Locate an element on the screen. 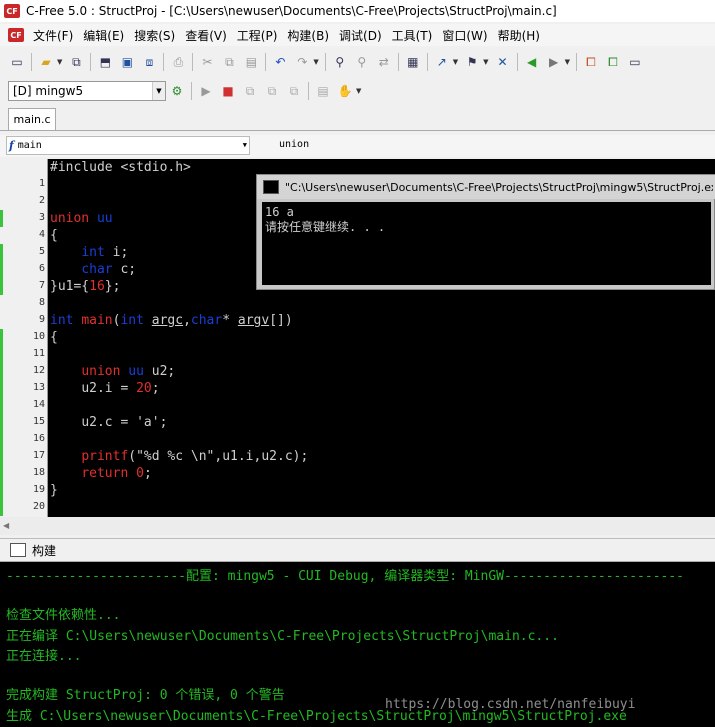 The height and width of the screenshot is (727, 715). code-token: ("%d %c \n",u1.i,u2.c); is located at coordinates (218, 456).